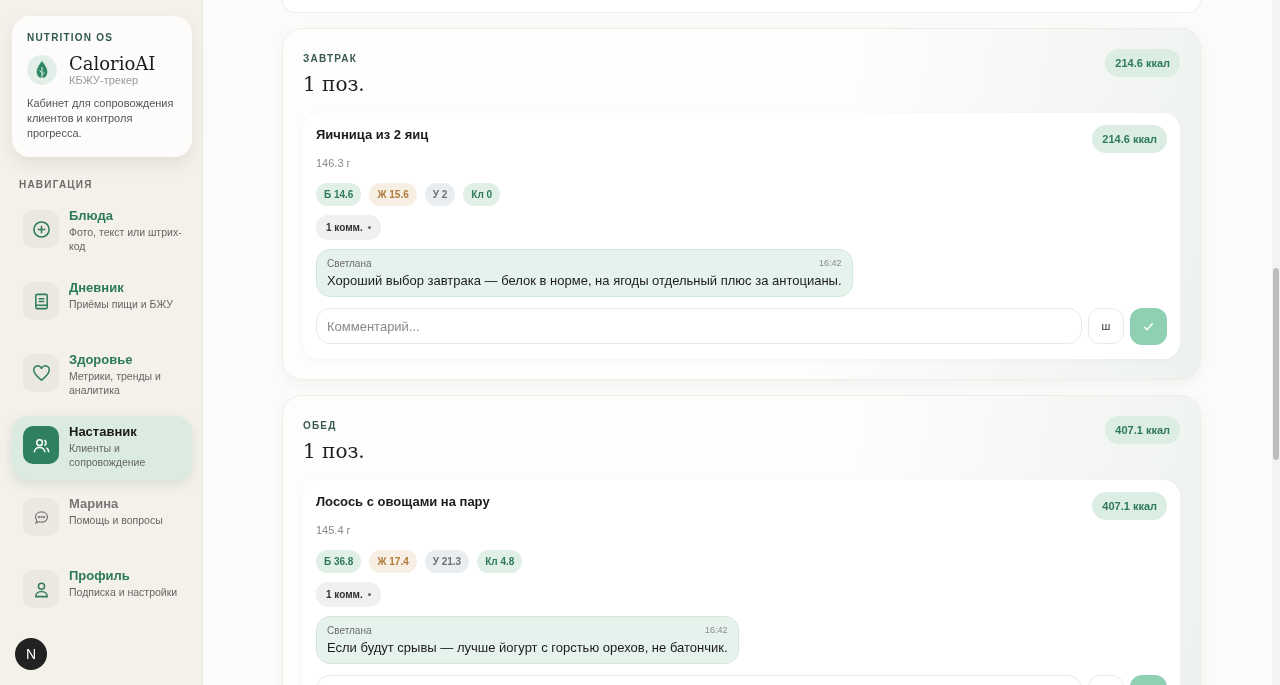 The width and height of the screenshot is (1280, 685). What do you see at coordinates (123, 592) in the screenshot?
I see `nav-item-subtitle: Подписка и настройки` at bounding box center [123, 592].